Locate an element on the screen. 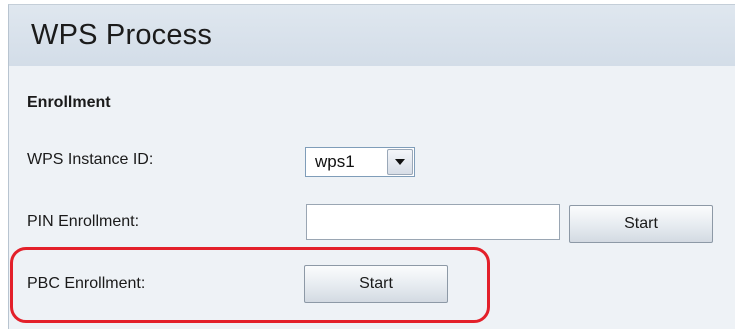  wps-instance-id-label: WPS Instance ID: is located at coordinates (90, 159).